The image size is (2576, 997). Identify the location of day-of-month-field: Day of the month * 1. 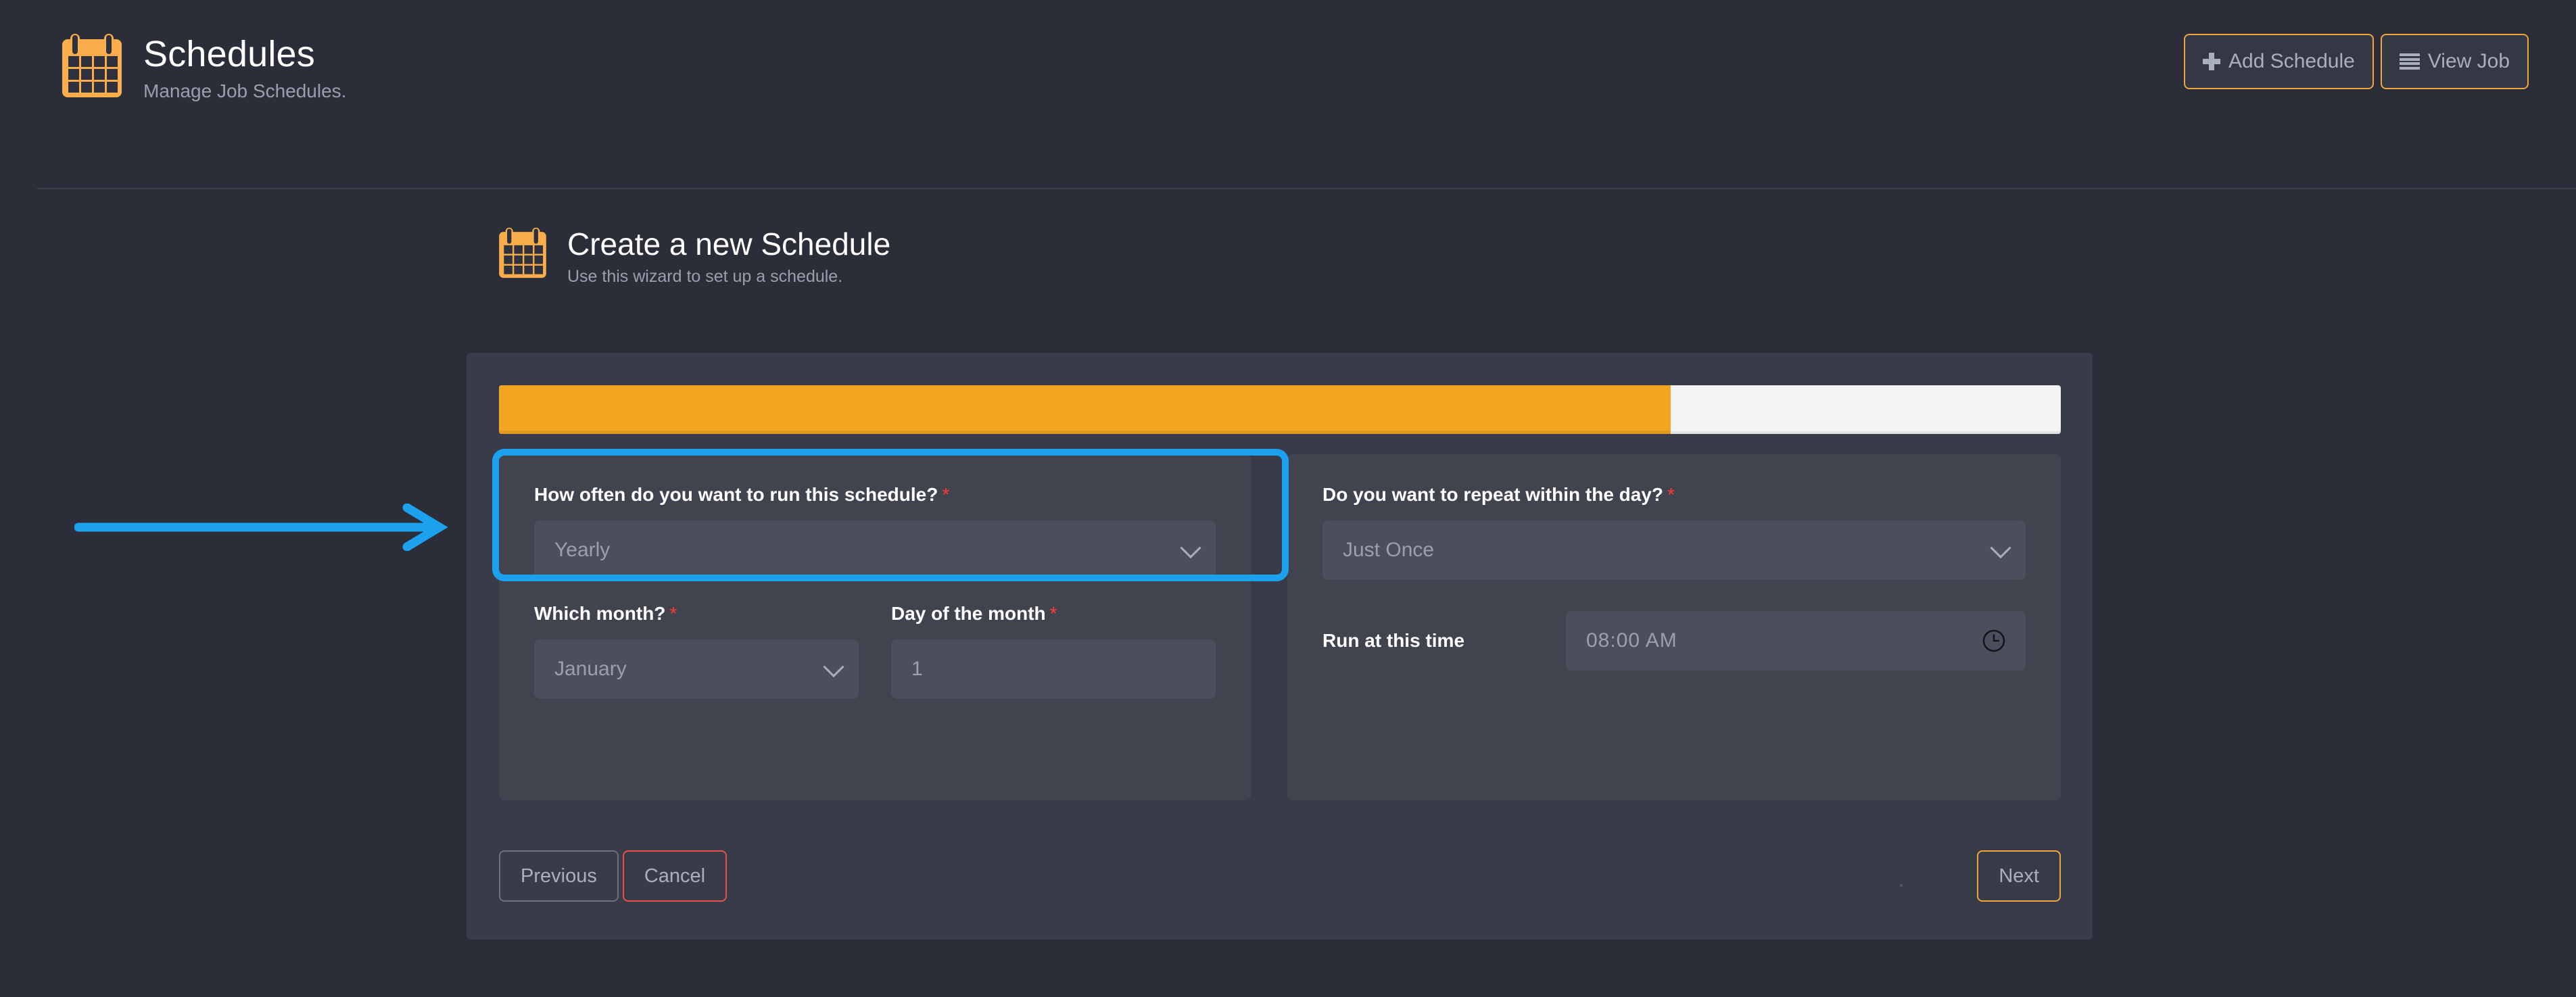
(1053, 651).